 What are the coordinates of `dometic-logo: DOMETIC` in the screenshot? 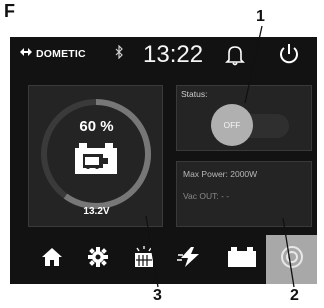 It's located at (52, 53).